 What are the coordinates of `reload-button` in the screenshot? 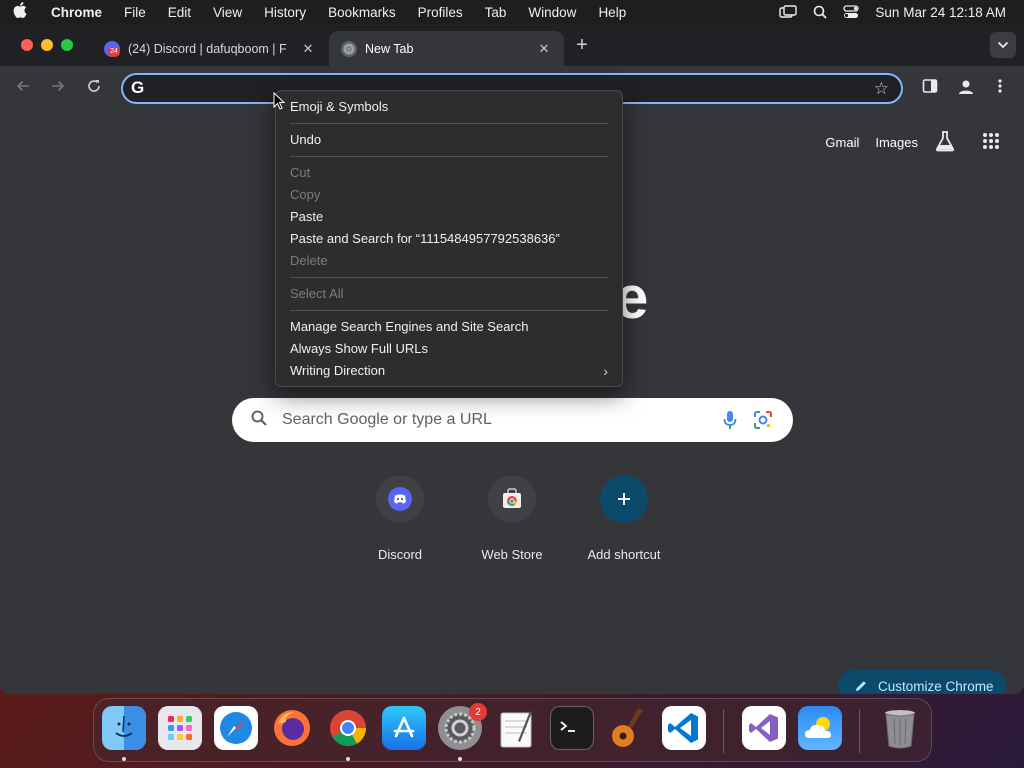 It's located at (94, 88).